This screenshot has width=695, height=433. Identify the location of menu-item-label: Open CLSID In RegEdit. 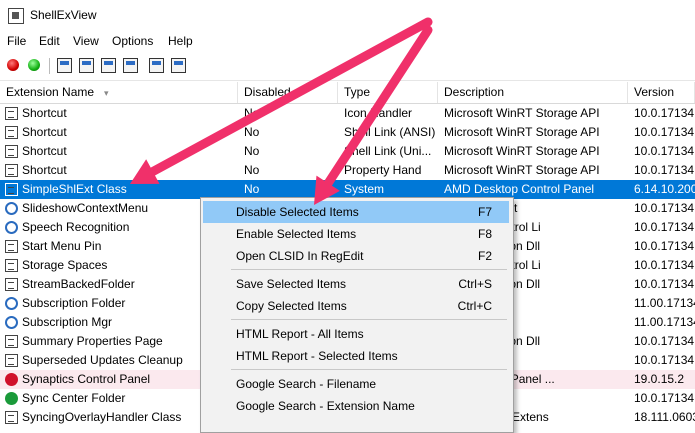
(300, 256).